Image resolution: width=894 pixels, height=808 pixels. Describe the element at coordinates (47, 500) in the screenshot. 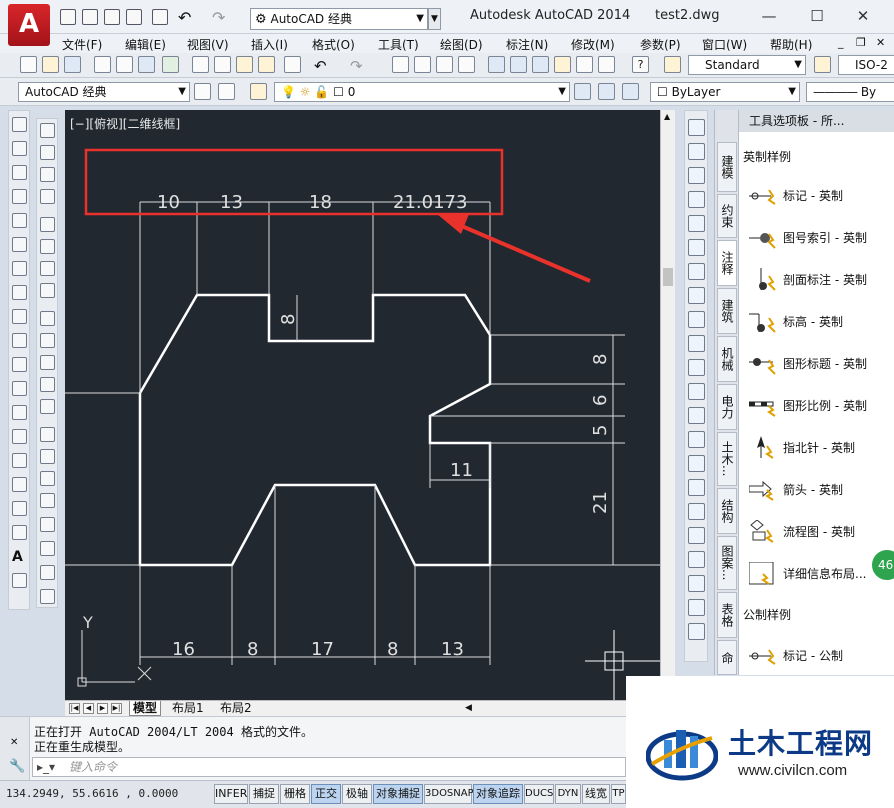

I see `blend-icon` at that location.